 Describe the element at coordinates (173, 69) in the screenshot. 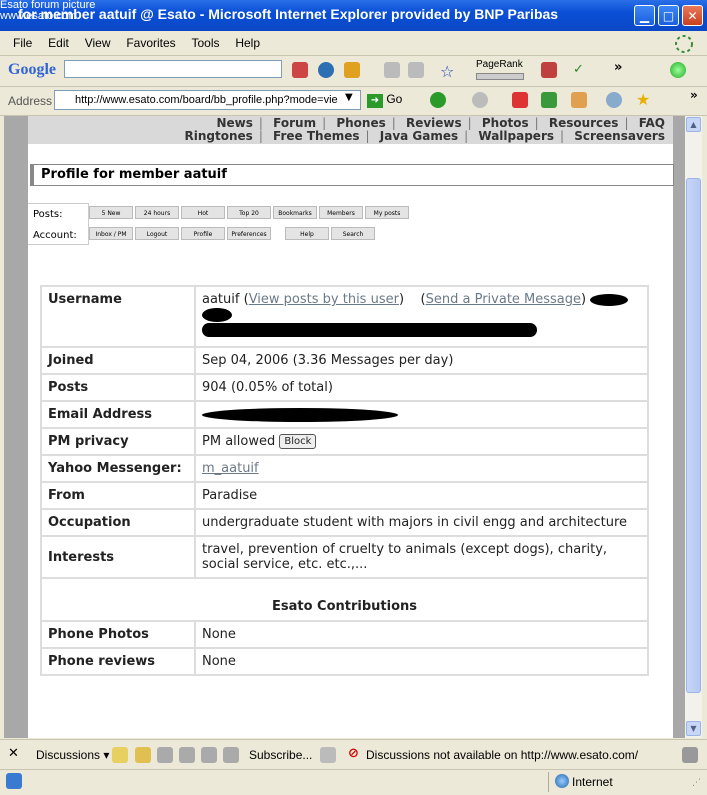

I see `google-search-input` at that location.